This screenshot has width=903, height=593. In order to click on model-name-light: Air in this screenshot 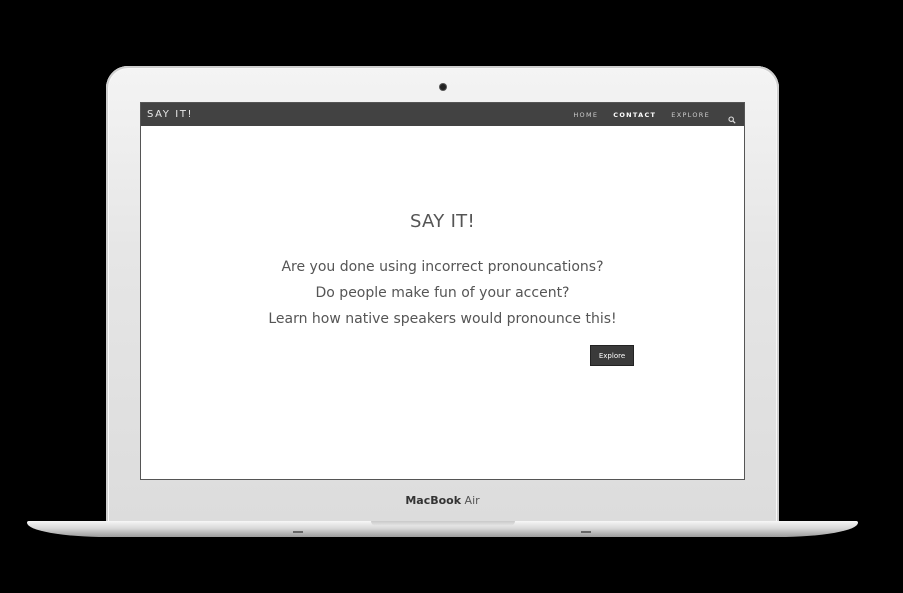, I will do `click(472, 500)`.